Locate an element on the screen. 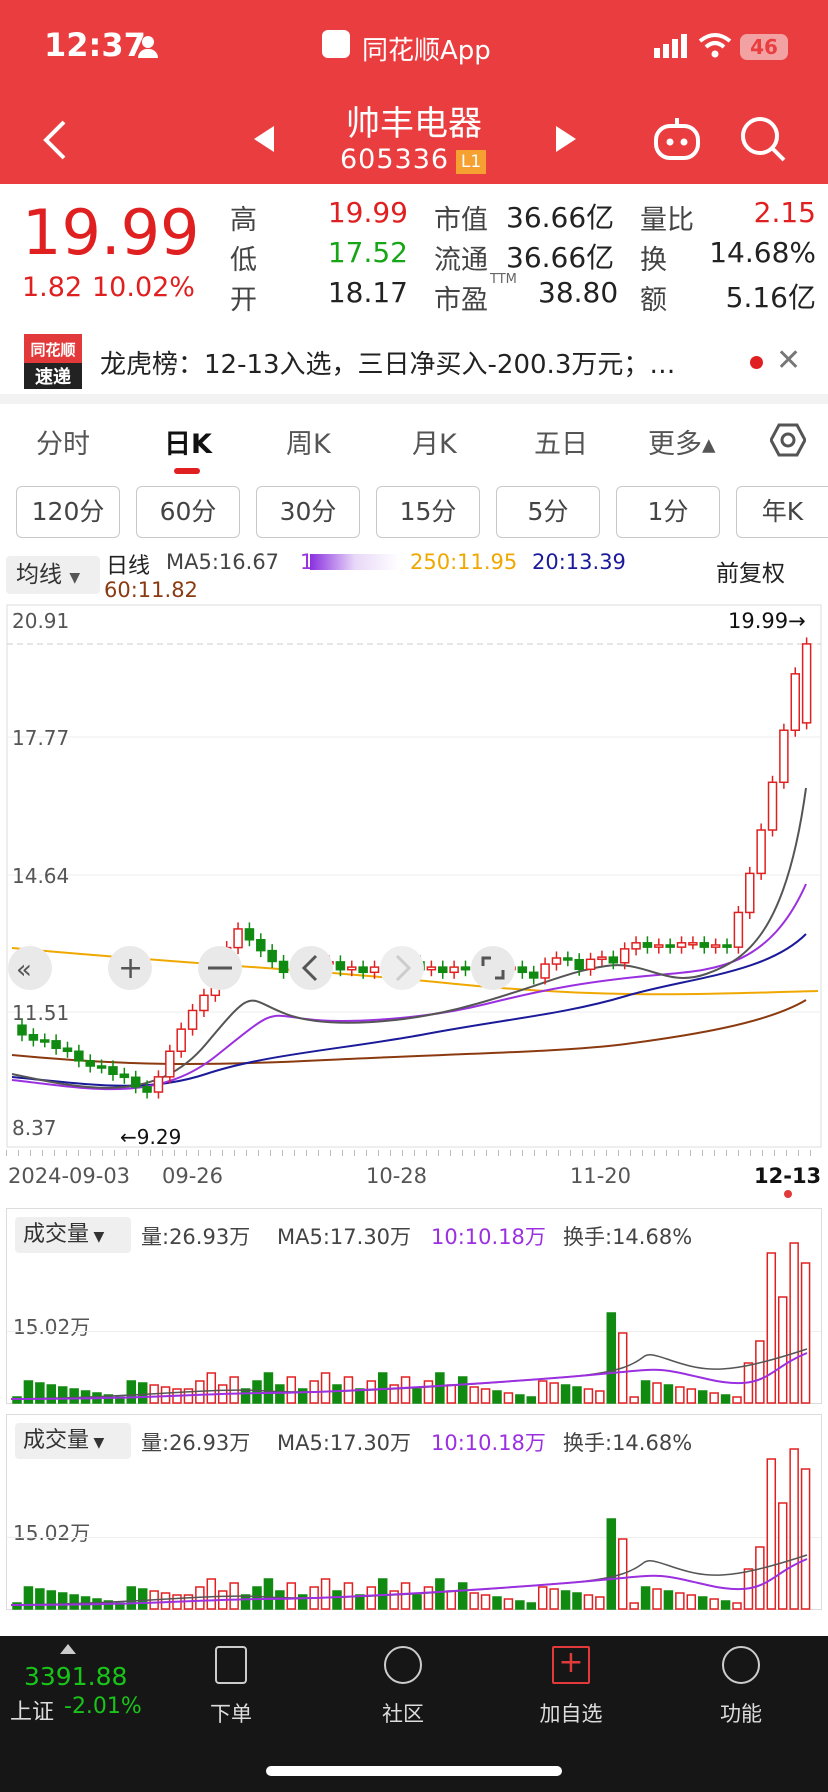  y-tick-label: 14.64 is located at coordinates (40, 876).